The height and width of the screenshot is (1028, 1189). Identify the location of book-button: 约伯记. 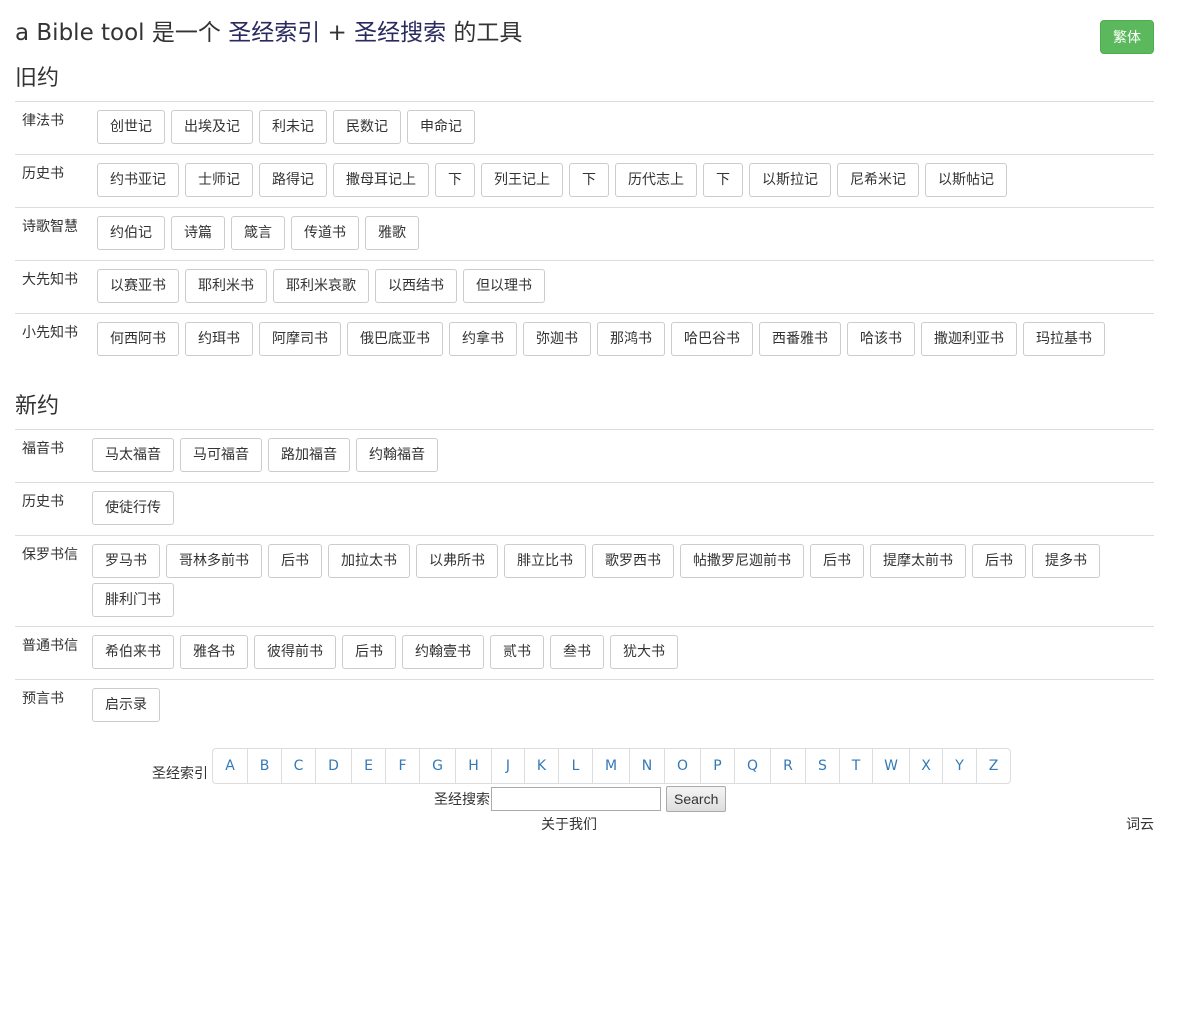
(131, 233).